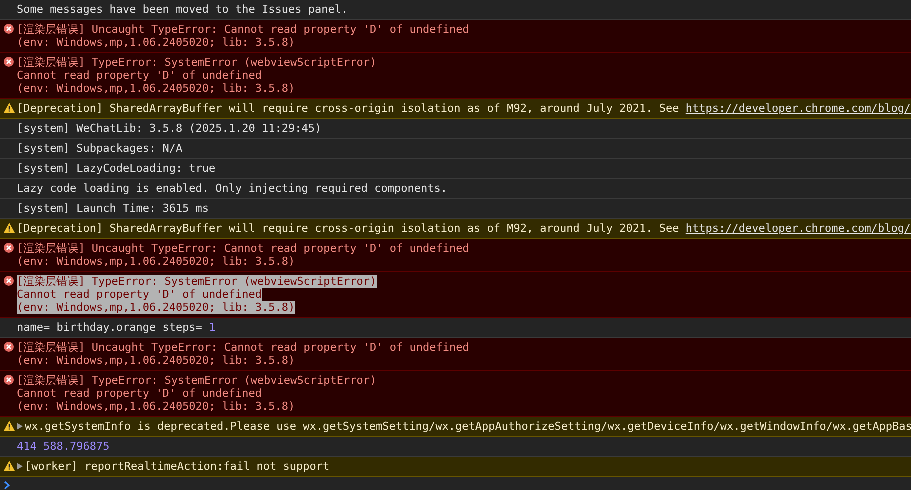 Image resolution: width=911 pixels, height=490 pixels. Describe the element at coordinates (177, 466) in the screenshot. I see `message-text: [worker] reportRealtimeAction:fail not support` at that location.